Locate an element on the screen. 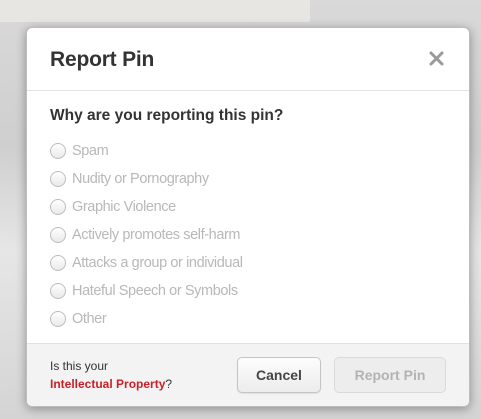 The height and width of the screenshot is (419, 481). report-question: Why are you reporting this pin? is located at coordinates (167, 115).